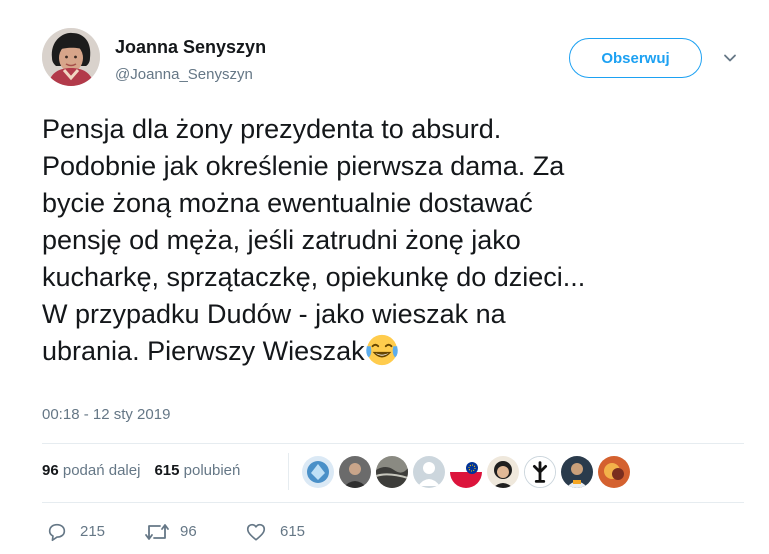 The height and width of the screenshot is (554, 769). I want to click on retweets-count: 96, so click(50, 470).